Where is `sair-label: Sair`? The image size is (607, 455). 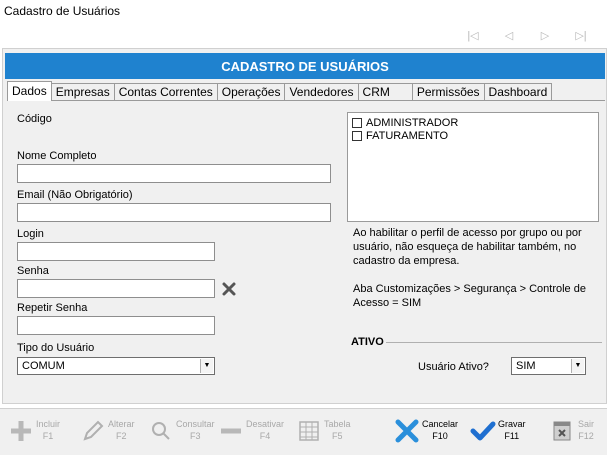 sair-label: Sair is located at coordinates (586, 424).